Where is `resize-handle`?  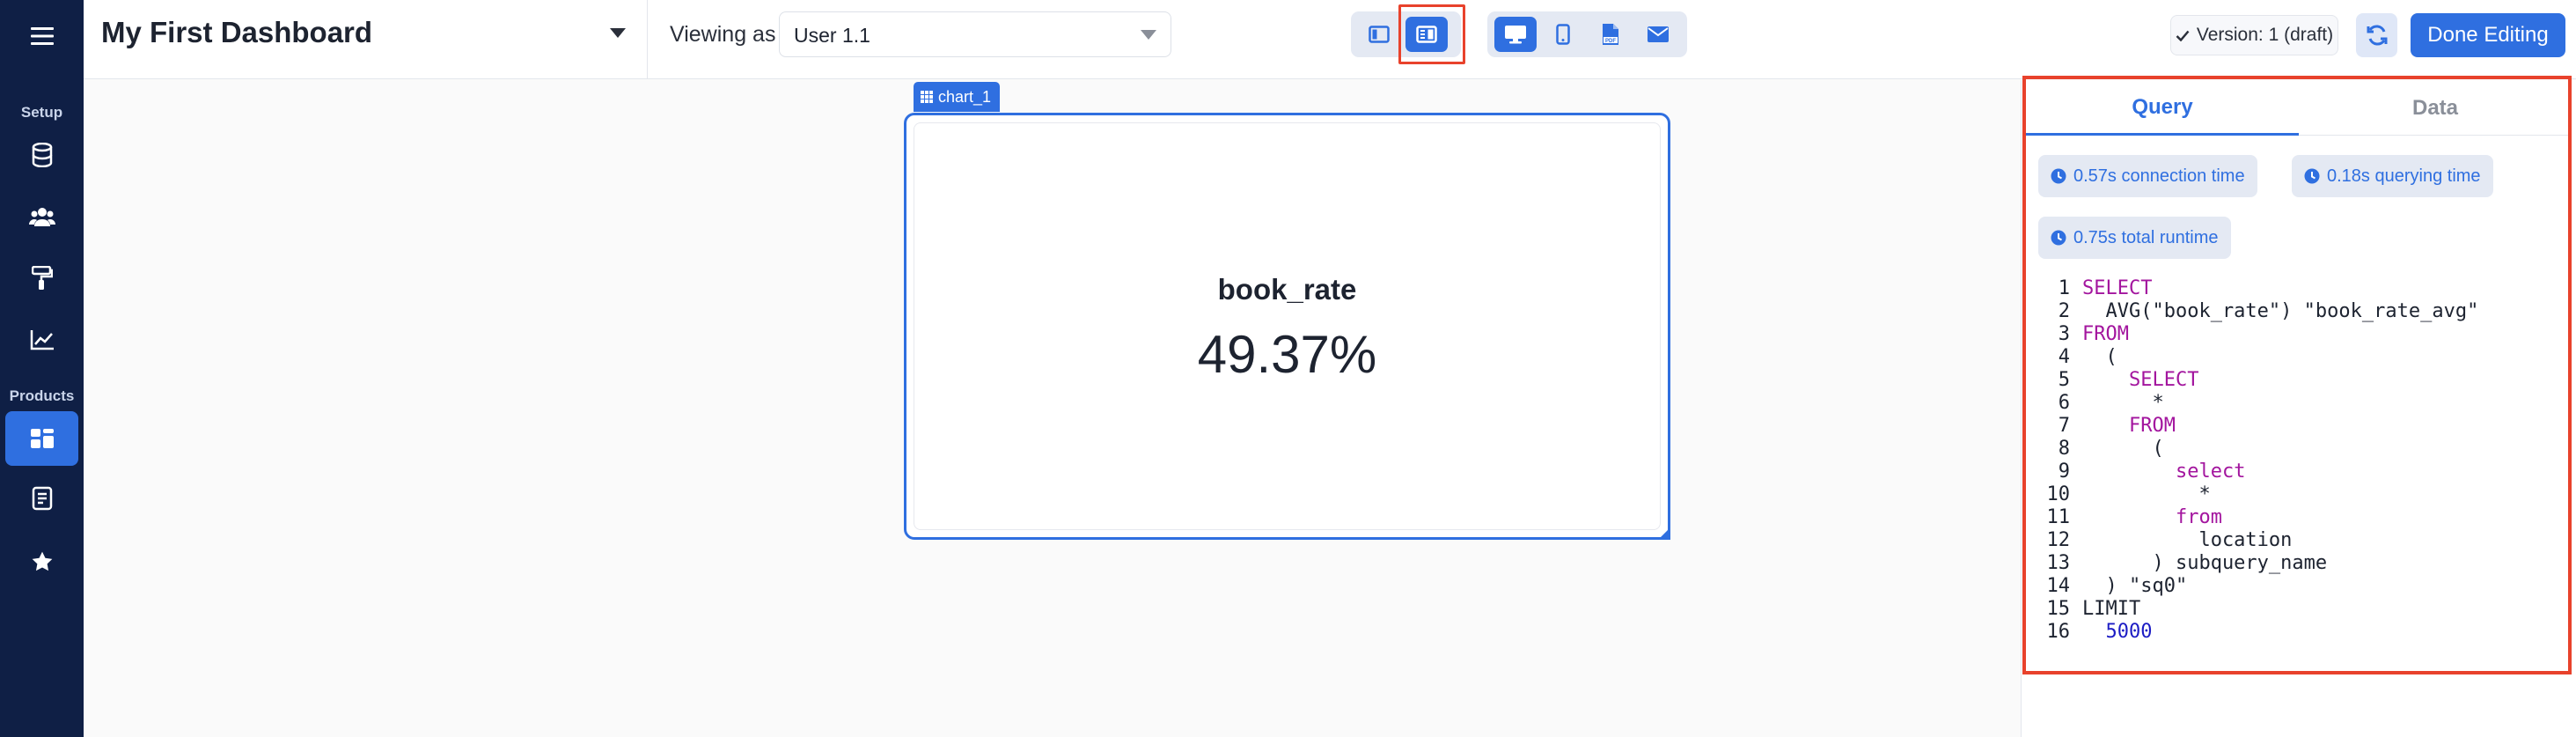 resize-handle is located at coordinates (1664, 533).